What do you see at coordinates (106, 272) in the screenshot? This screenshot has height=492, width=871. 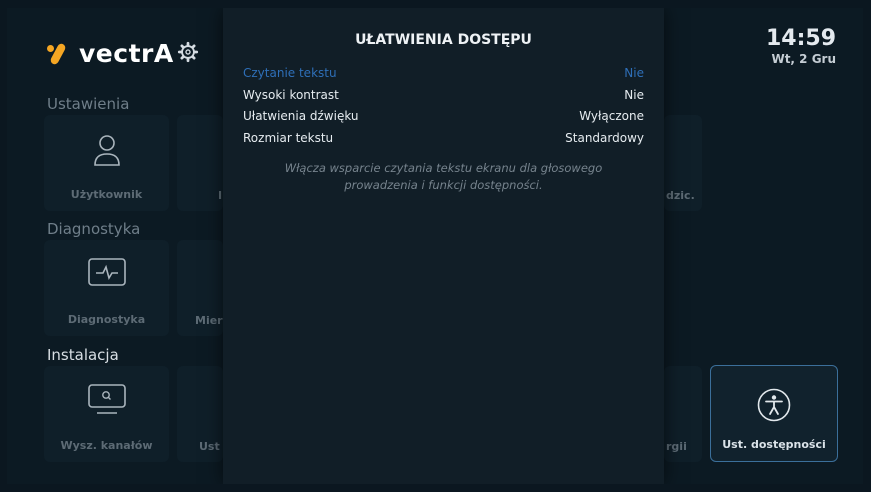 I see `pulse-monitor-icon` at bounding box center [106, 272].